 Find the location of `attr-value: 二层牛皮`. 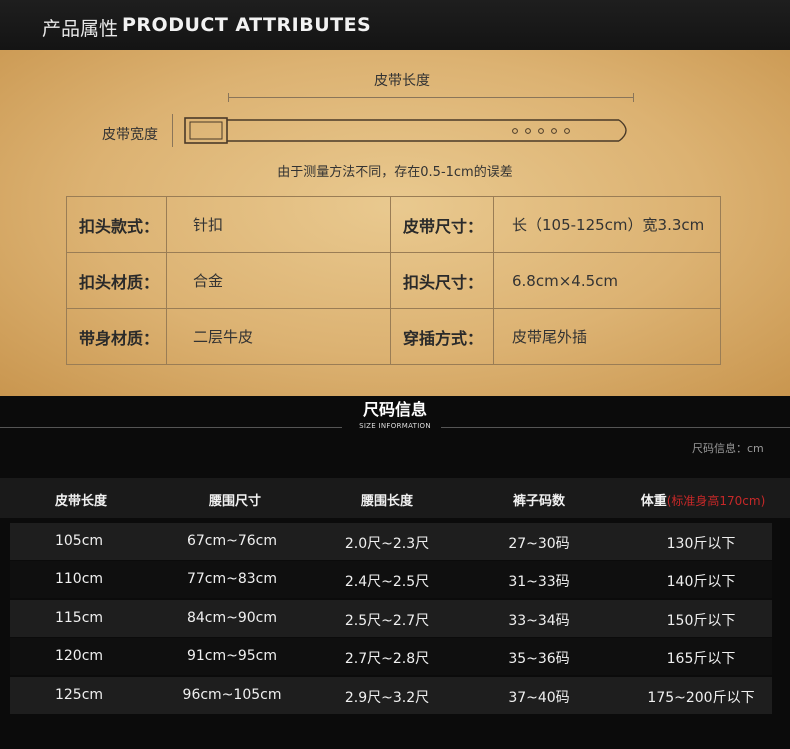

attr-value: 二层牛皮 is located at coordinates (278, 336).